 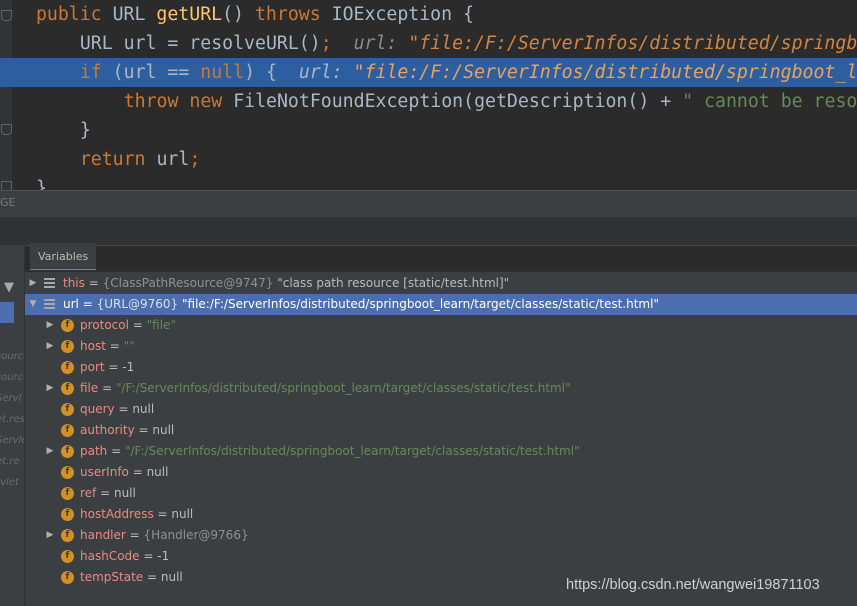 What do you see at coordinates (173, 159) in the screenshot?
I see `code-token: url` at bounding box center [173, 159].